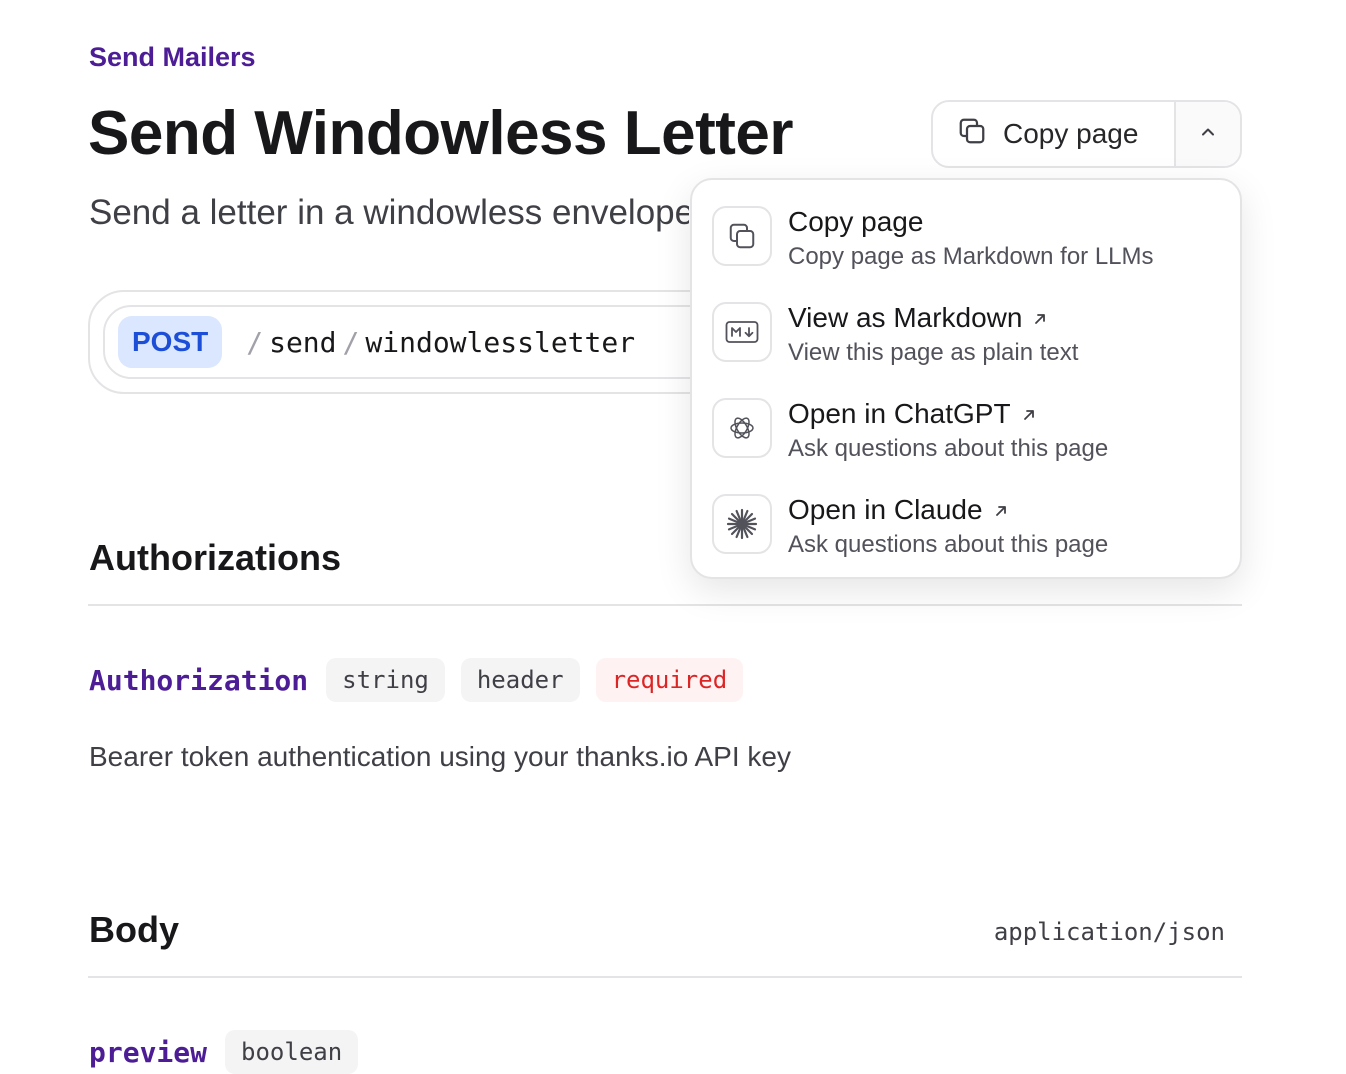 This screenshot has height=1074, width=1346. What do you see at coordinates (172, 57) in the screenshot?
I see `breadcrumb: Send Mailers` at bounding box center [172, 57].